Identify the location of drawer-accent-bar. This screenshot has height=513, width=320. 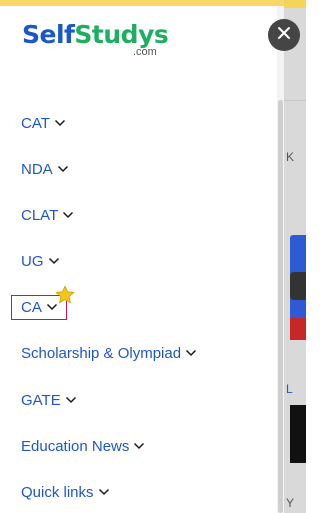
(142, 3).